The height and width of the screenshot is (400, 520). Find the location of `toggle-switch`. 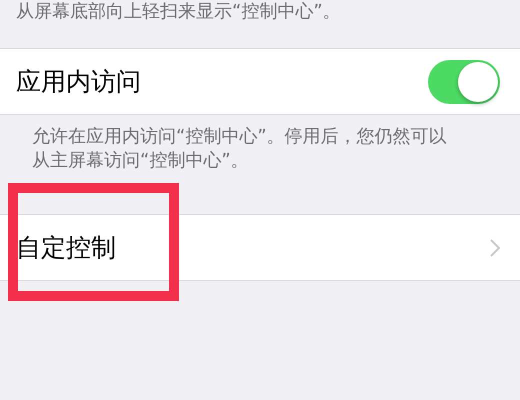

toggle-switch is located at coordinates (464, 82).